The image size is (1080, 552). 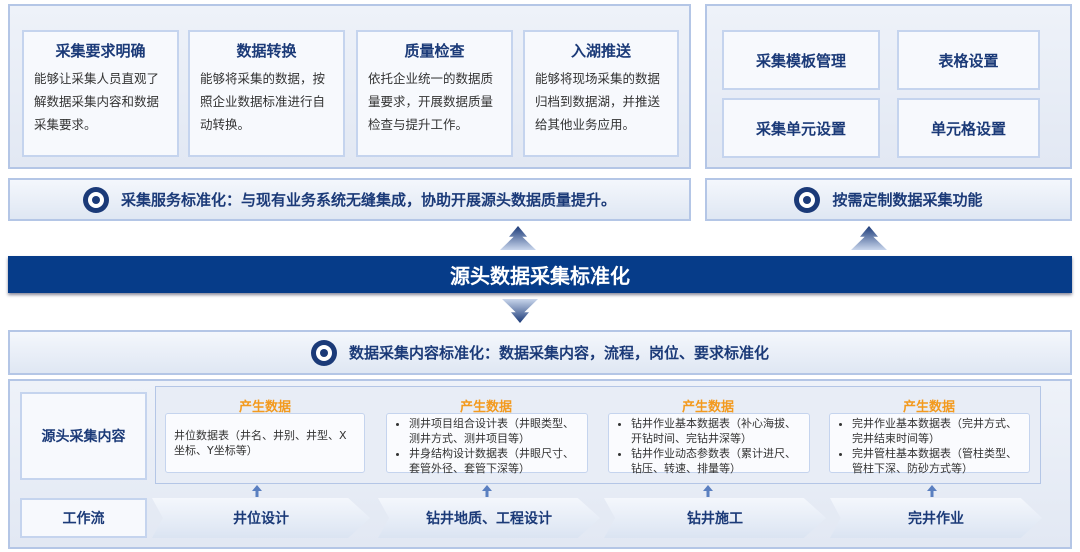 I want to click on step-label: 完井作业, so click(x=936, y=519).